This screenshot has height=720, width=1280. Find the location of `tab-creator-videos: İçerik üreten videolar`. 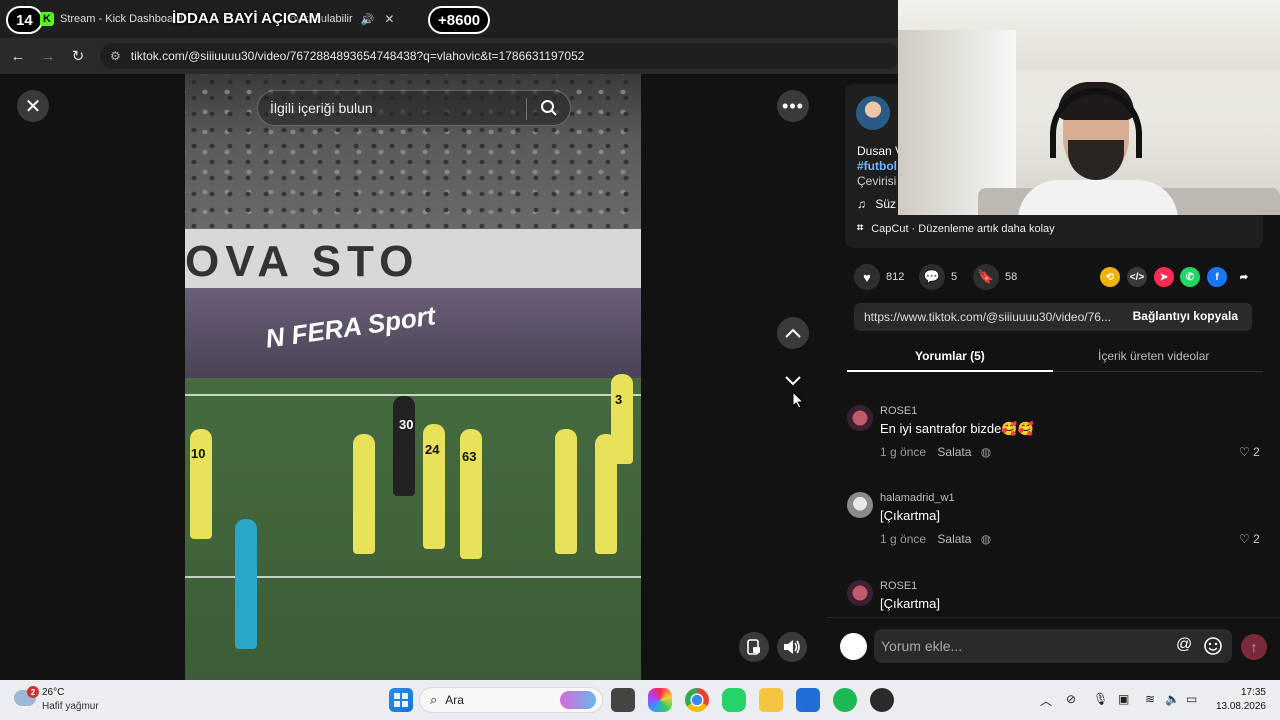

tab-creator-videos: İçerik üreten videolar is located at coordinates (1153, 356).